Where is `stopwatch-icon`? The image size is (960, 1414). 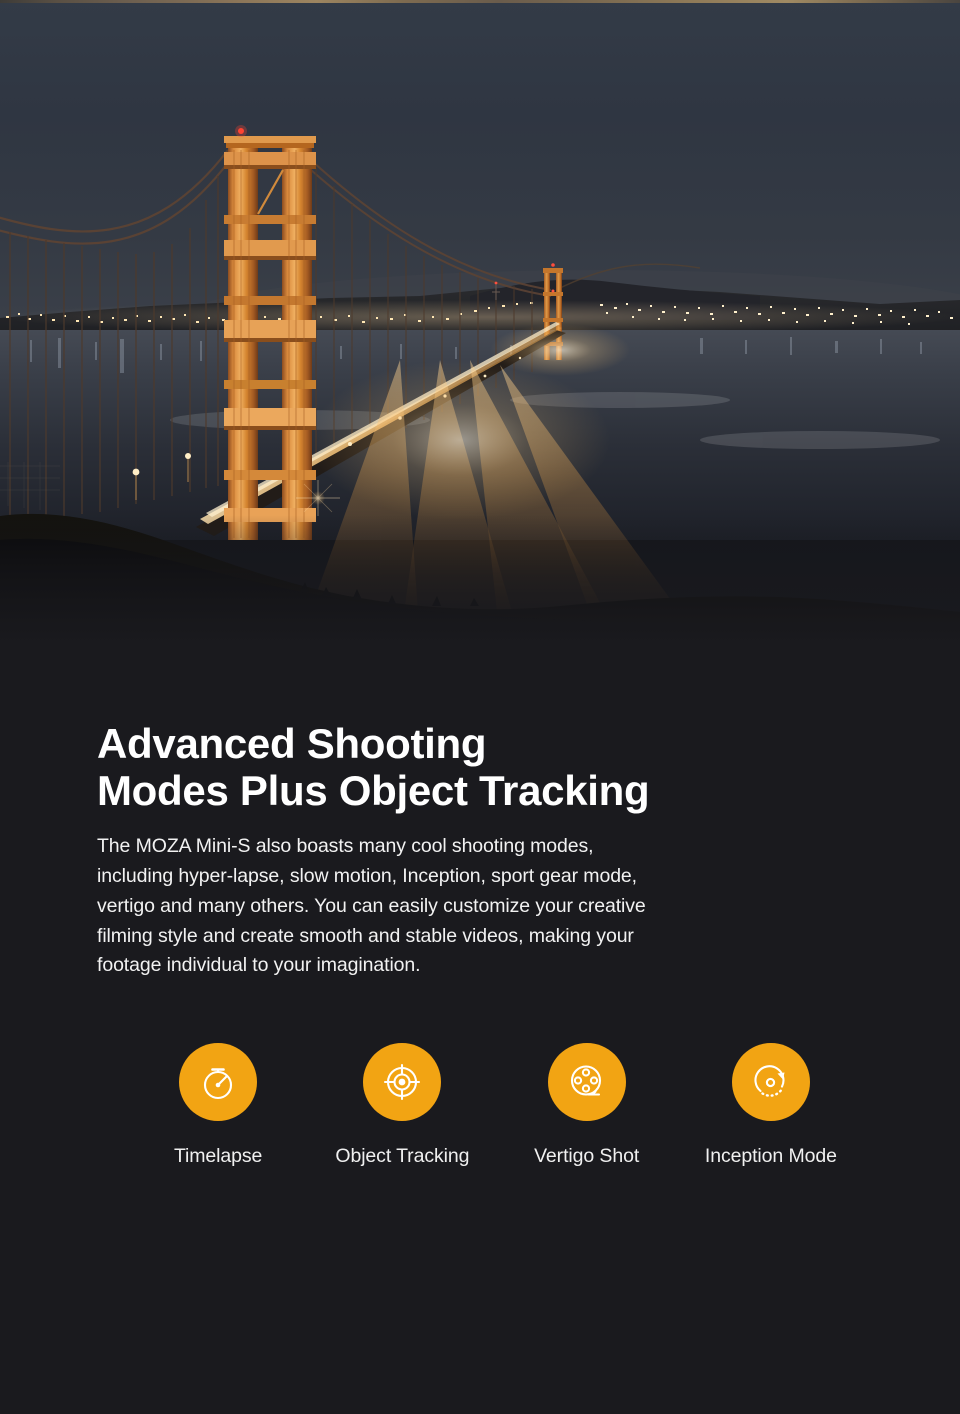 stopwatch-icon is located at coordinates (218, 1082).